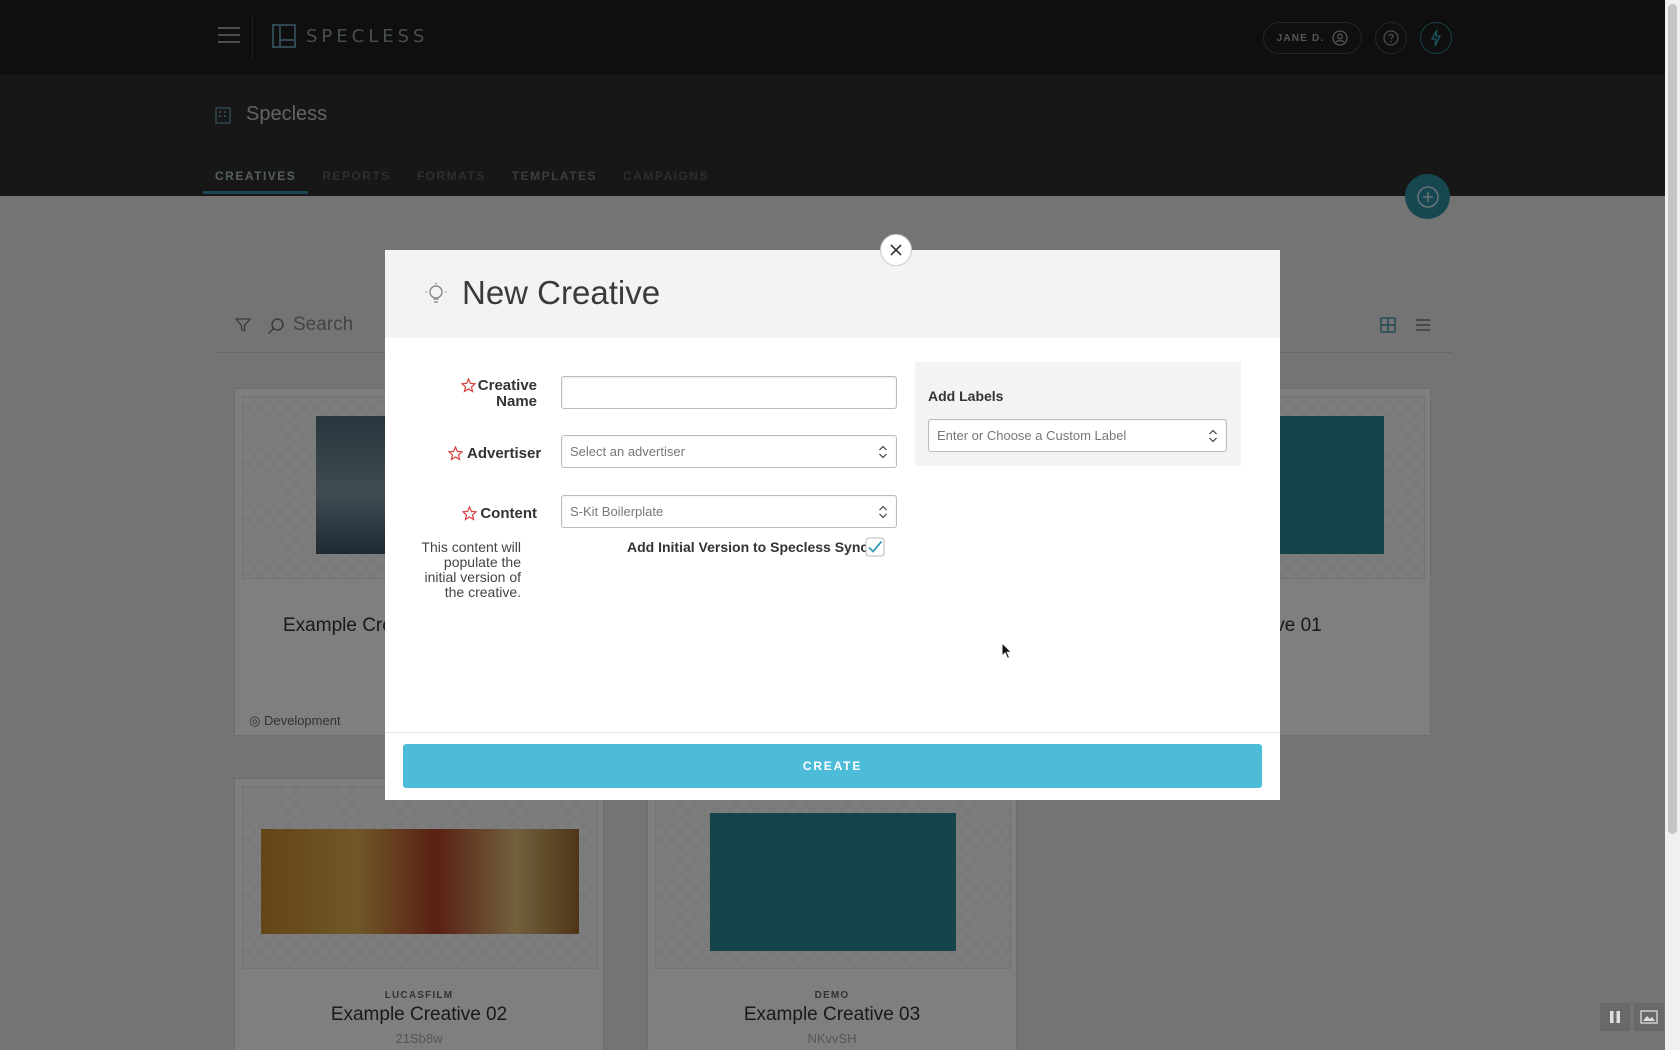  Describe the element at coordinates (748, 547) in the screenshot. I see `sync-label: Add Initial Version to Specless Sync` at that location.